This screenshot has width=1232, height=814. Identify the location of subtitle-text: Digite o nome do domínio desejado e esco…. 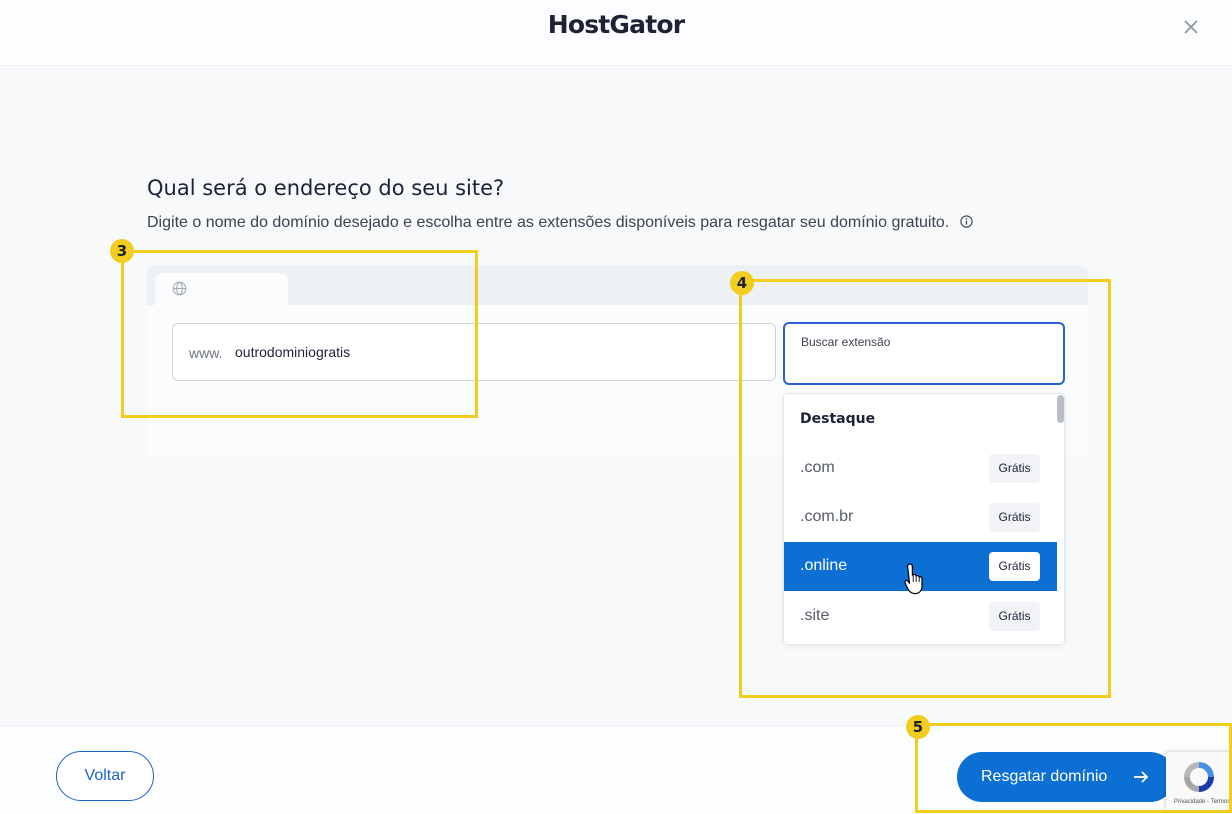
(548, 222).